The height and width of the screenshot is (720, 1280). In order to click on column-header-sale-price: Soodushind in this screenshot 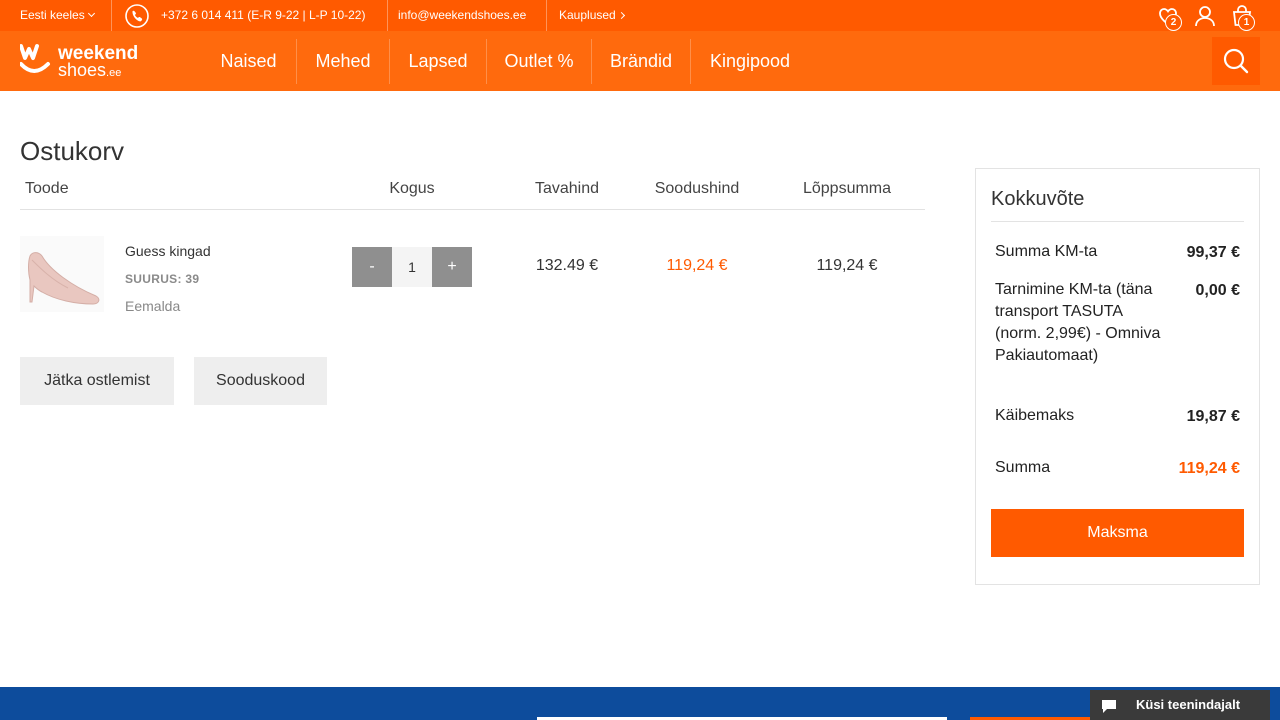, I will do `click(697, 188)`.